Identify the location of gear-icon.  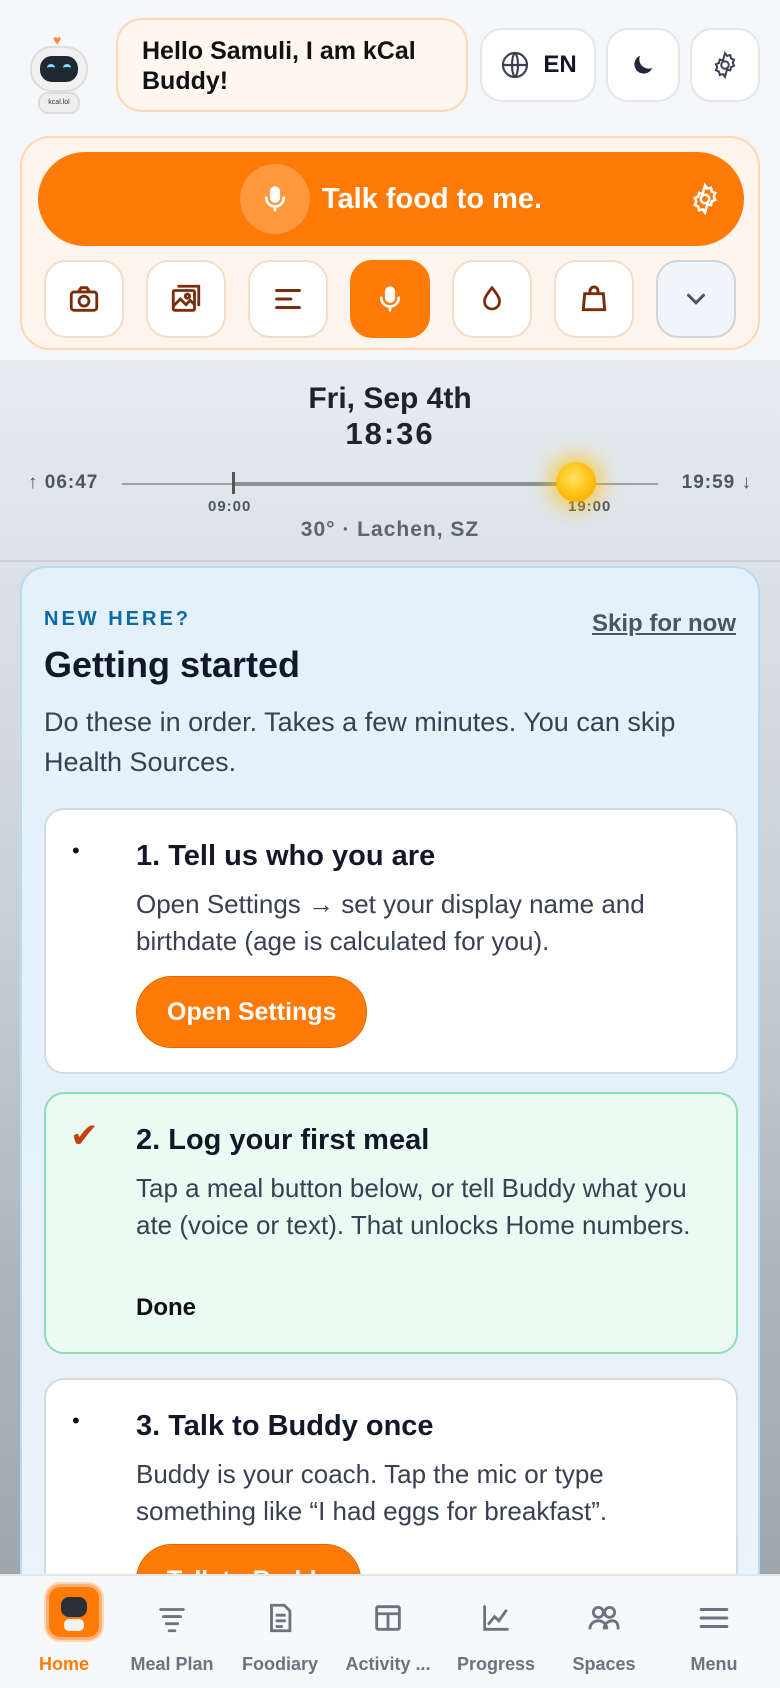
(725, 65).